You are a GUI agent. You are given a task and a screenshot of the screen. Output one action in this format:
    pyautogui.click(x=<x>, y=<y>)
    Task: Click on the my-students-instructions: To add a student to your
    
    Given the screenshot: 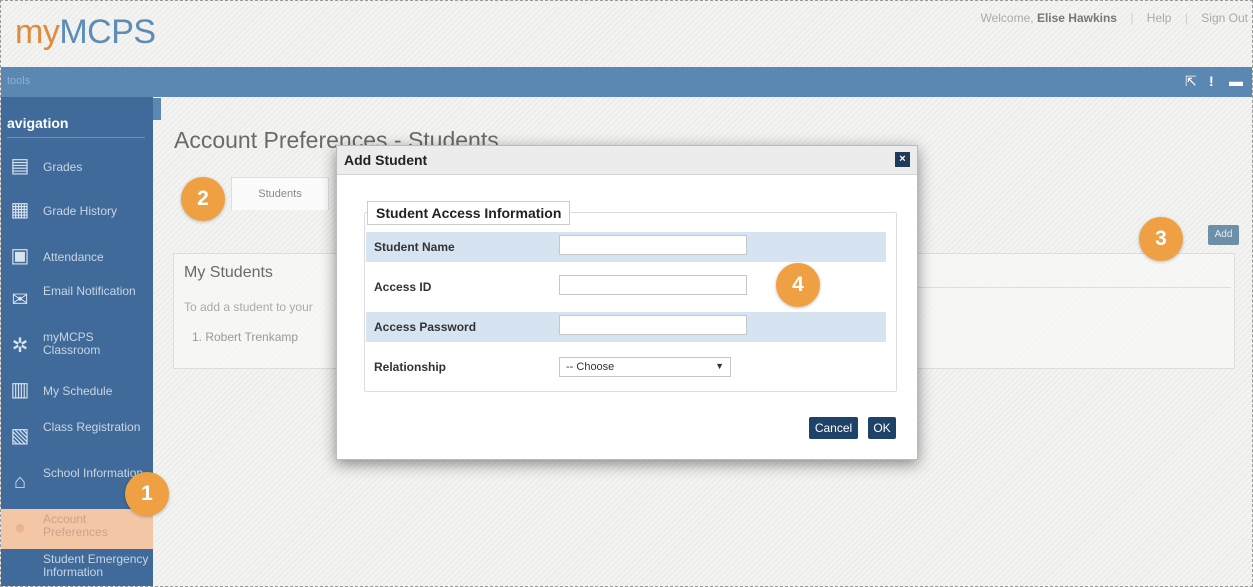 What is the action you would take?
    pyautogui.click(x=248, y=307)
    